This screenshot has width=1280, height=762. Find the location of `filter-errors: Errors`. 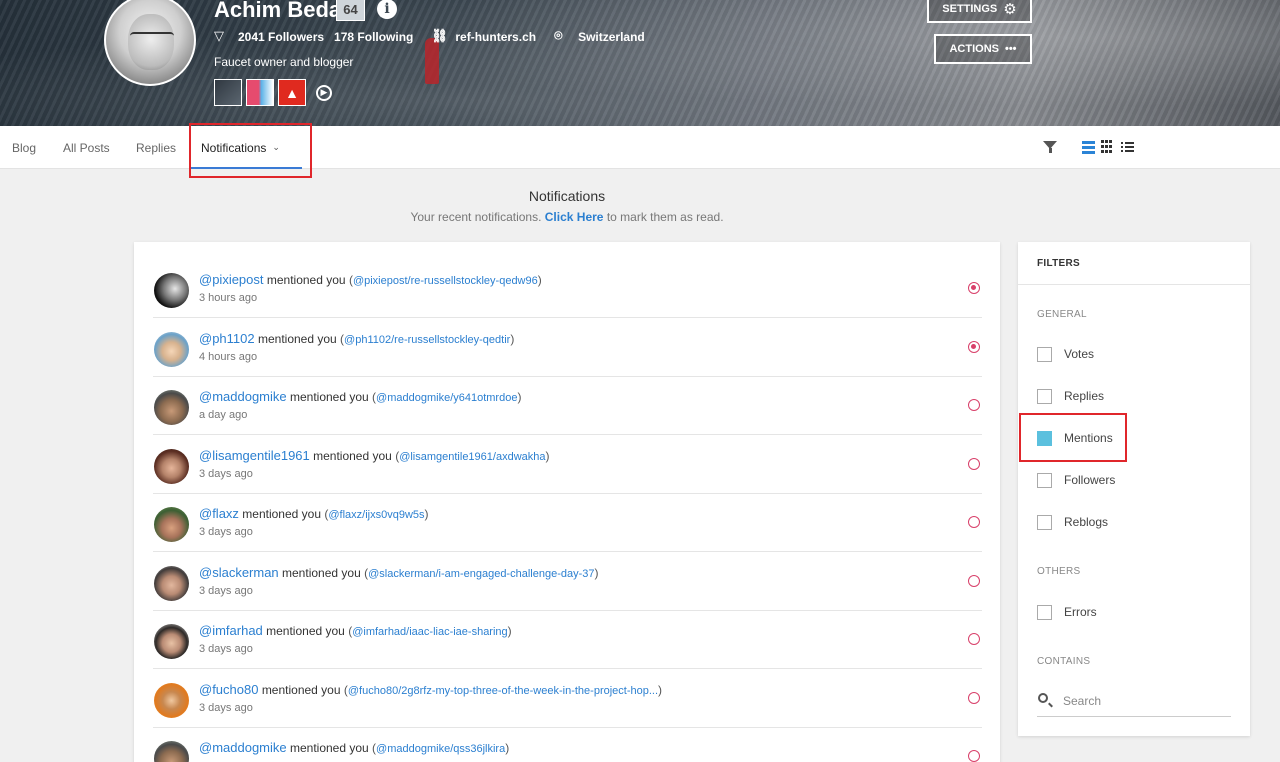

filter-errors: Errors is located at coordinates (1067, 612).